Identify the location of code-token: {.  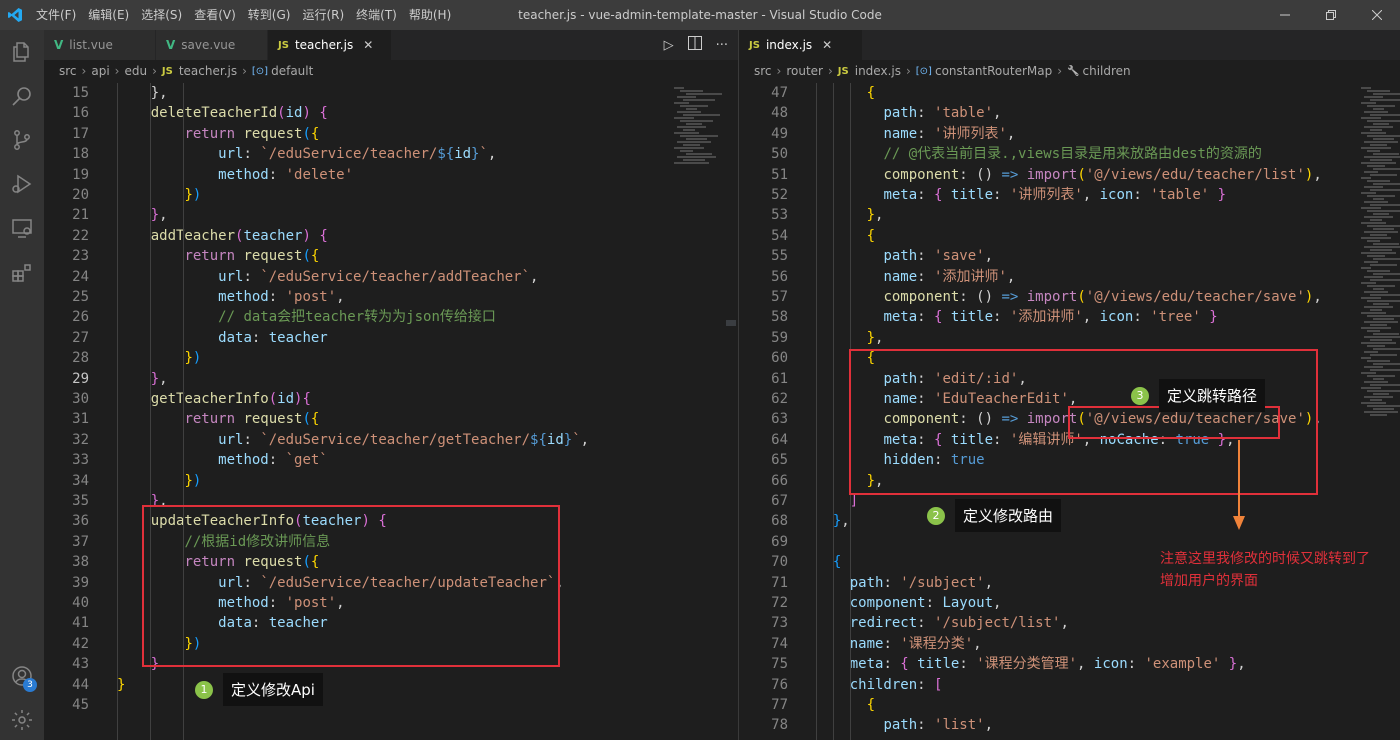
(871, 705).